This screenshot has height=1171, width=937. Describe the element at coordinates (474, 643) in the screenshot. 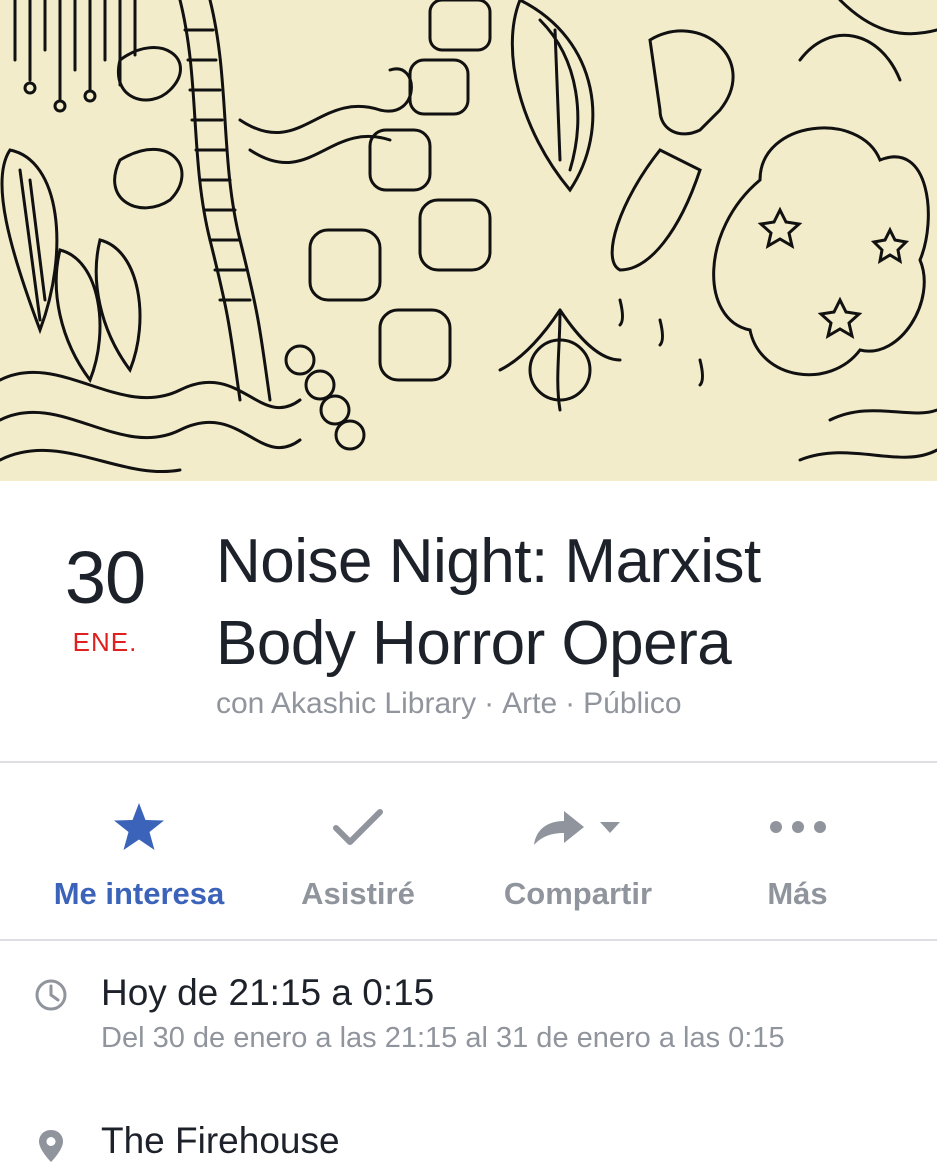

I see `event-title-line-2: Body Horror Opera` at that location.